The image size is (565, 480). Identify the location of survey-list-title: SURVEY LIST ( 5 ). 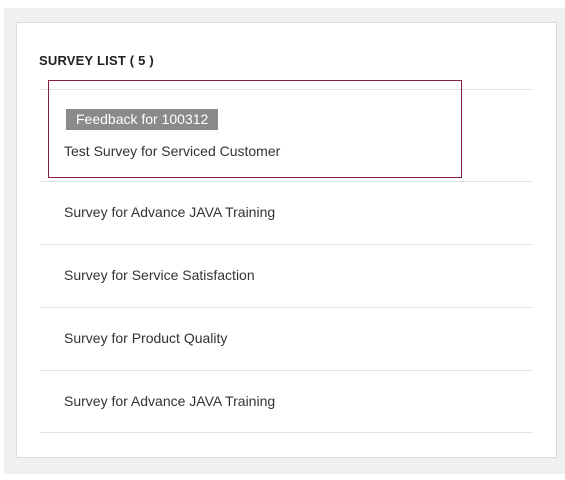
(96, 60).